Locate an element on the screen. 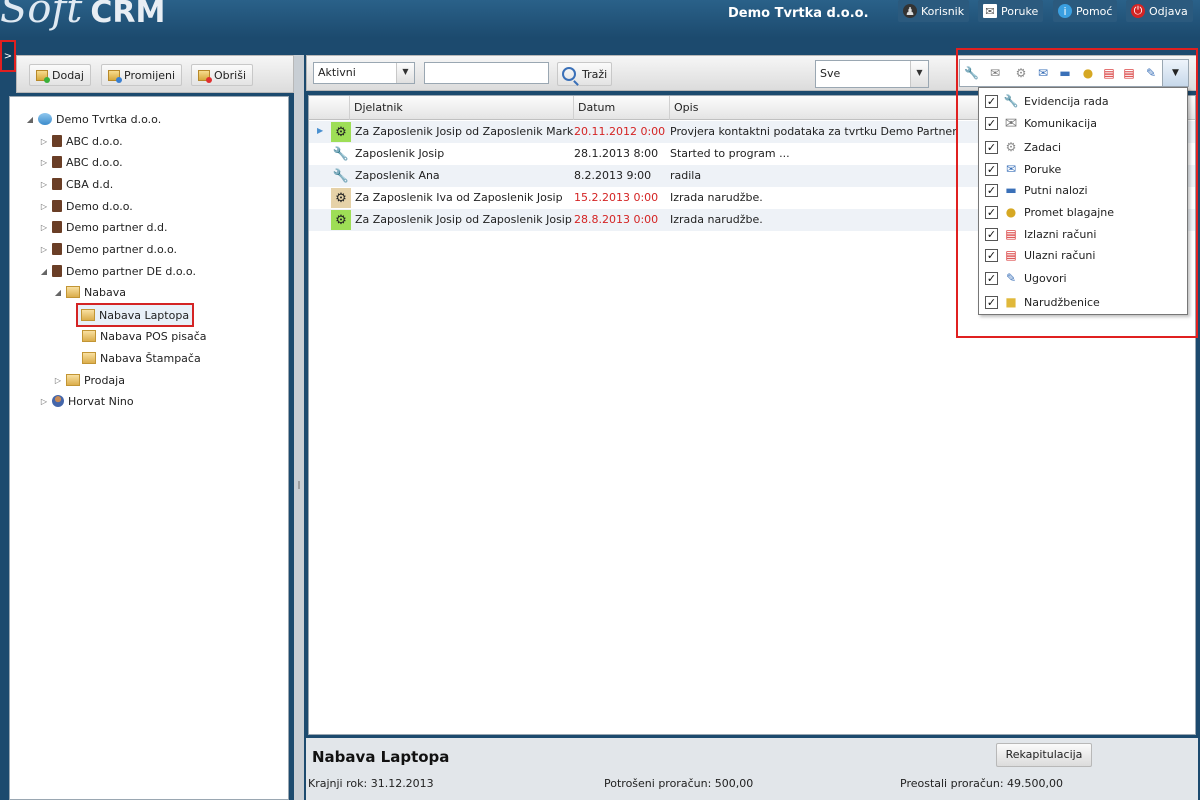 Image resolution: width=1200 pixels, height=800 pixels. tree-node-abc-2: ▷ ABC d.o.o. is located at coordinates (81, 162).